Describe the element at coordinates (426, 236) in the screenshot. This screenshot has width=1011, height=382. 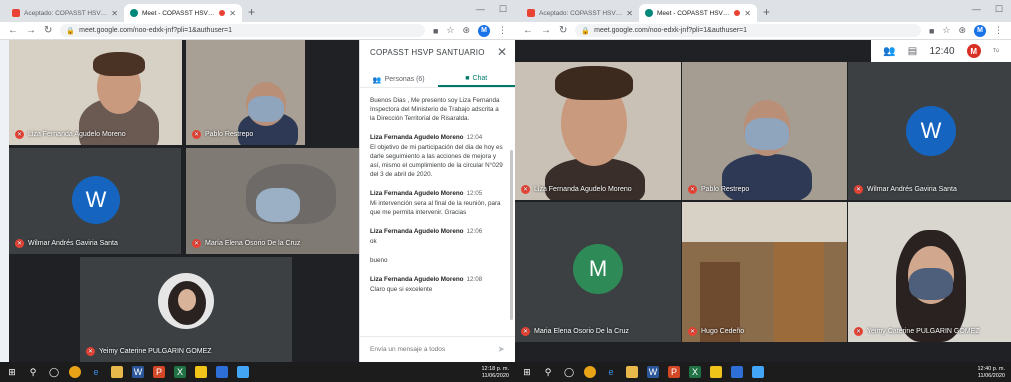
I see `chat-message: Liza Fernanda Agudelo Moreno 12:06 ok` at that location.